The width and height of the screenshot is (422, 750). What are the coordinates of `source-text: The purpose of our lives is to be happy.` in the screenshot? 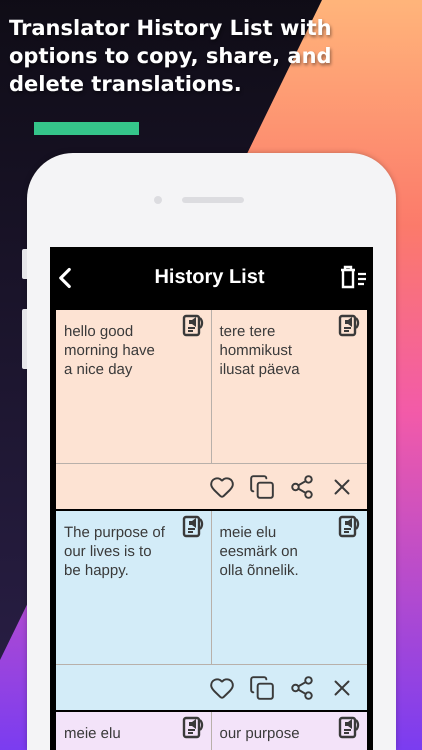 It's located at (115, 551).